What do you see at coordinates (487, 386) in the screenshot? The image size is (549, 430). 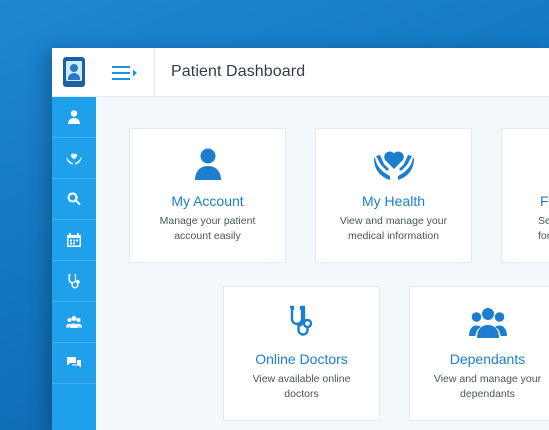 I see `card-description: View and manage your dependants` at bounding box center [487, 386].